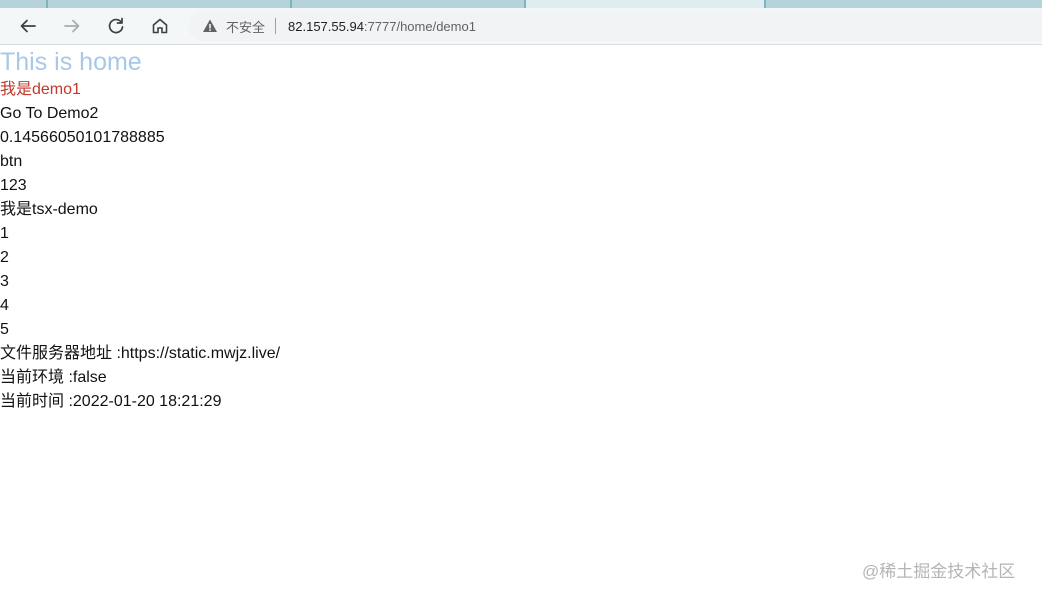 The image size is (1042, 597). Describe the element at coordinates (4, 233) in the screenshot. I see `list-item: 1` at that location.